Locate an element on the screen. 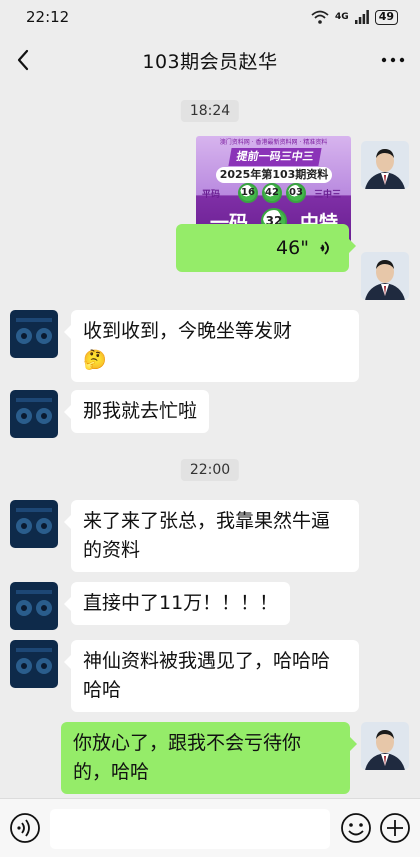 The height and width of the screenshot is (857, 420). signal-icon is located at coordinates (361, 17).